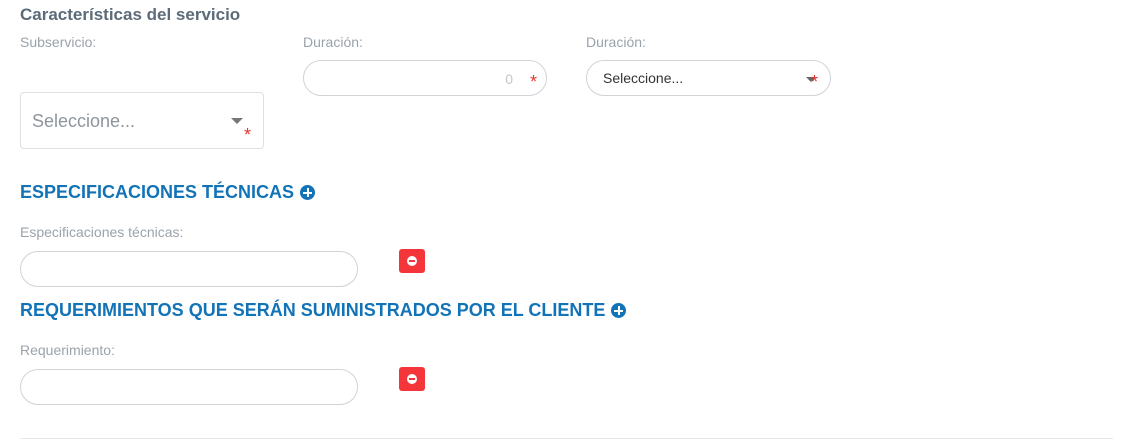 The width and height of the screenshot is (1137, 447). I want to click on duracion-unit-label: Duración:, so click(616, 42).